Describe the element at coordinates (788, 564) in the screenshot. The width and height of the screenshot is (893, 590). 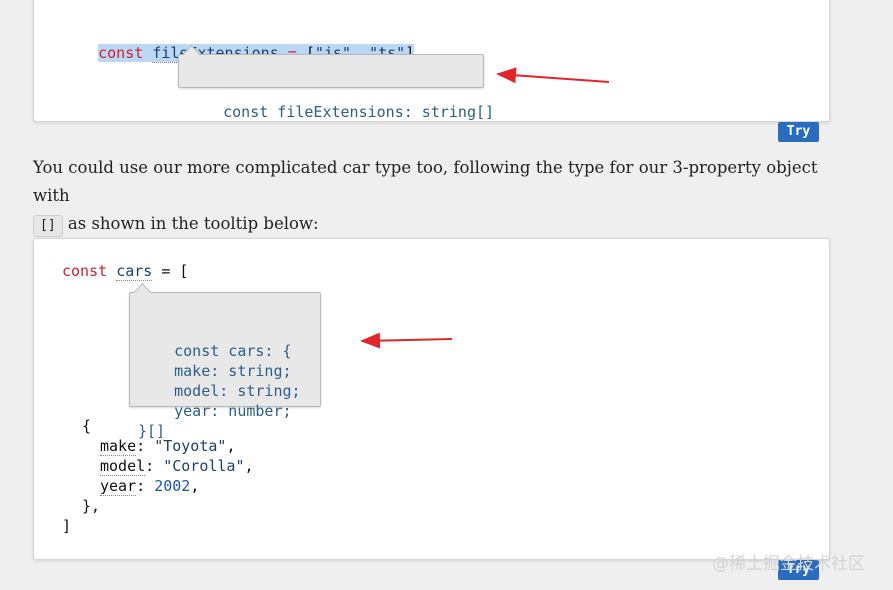
I see `watermark: @稀土掘金技术社区` at that location.